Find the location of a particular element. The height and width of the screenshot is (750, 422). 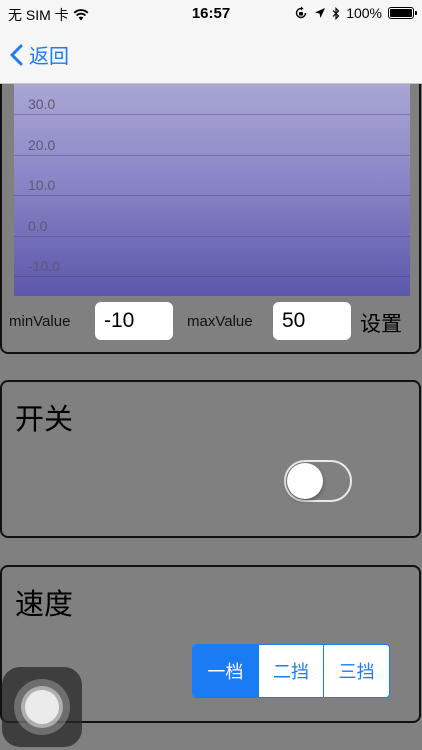

speed-segment-2: 二挡 is located at coordinates (290, 671).